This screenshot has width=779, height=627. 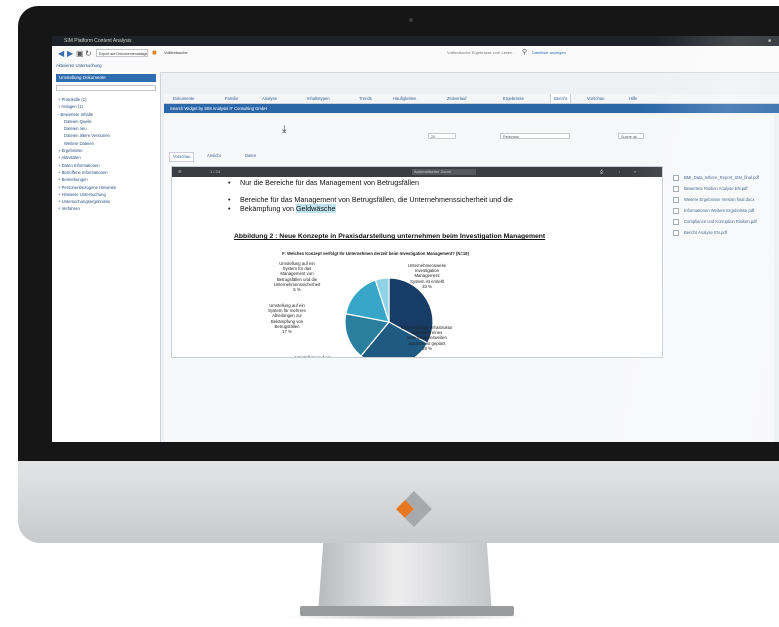 What do you see at coordinates (176, 52) in the screenshot?
I see `filter-label: Volltextsuche` at bounding box center [176, 52].